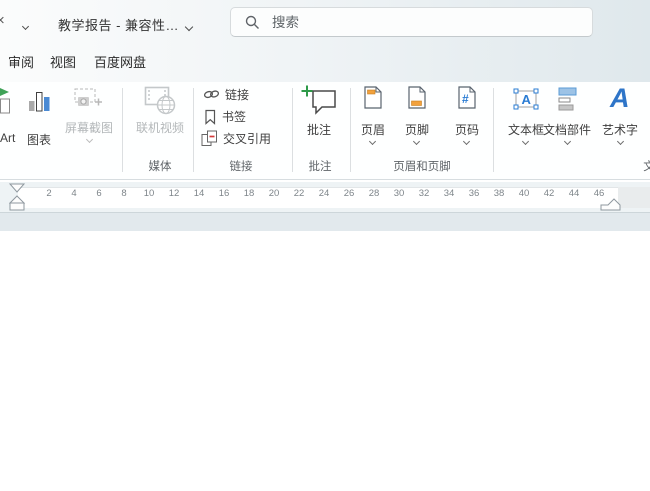  What do you see at coordinates (89, 139) in the screenshot?
I see `screenshot-chevron-icon` at bounding box center [89, 139].